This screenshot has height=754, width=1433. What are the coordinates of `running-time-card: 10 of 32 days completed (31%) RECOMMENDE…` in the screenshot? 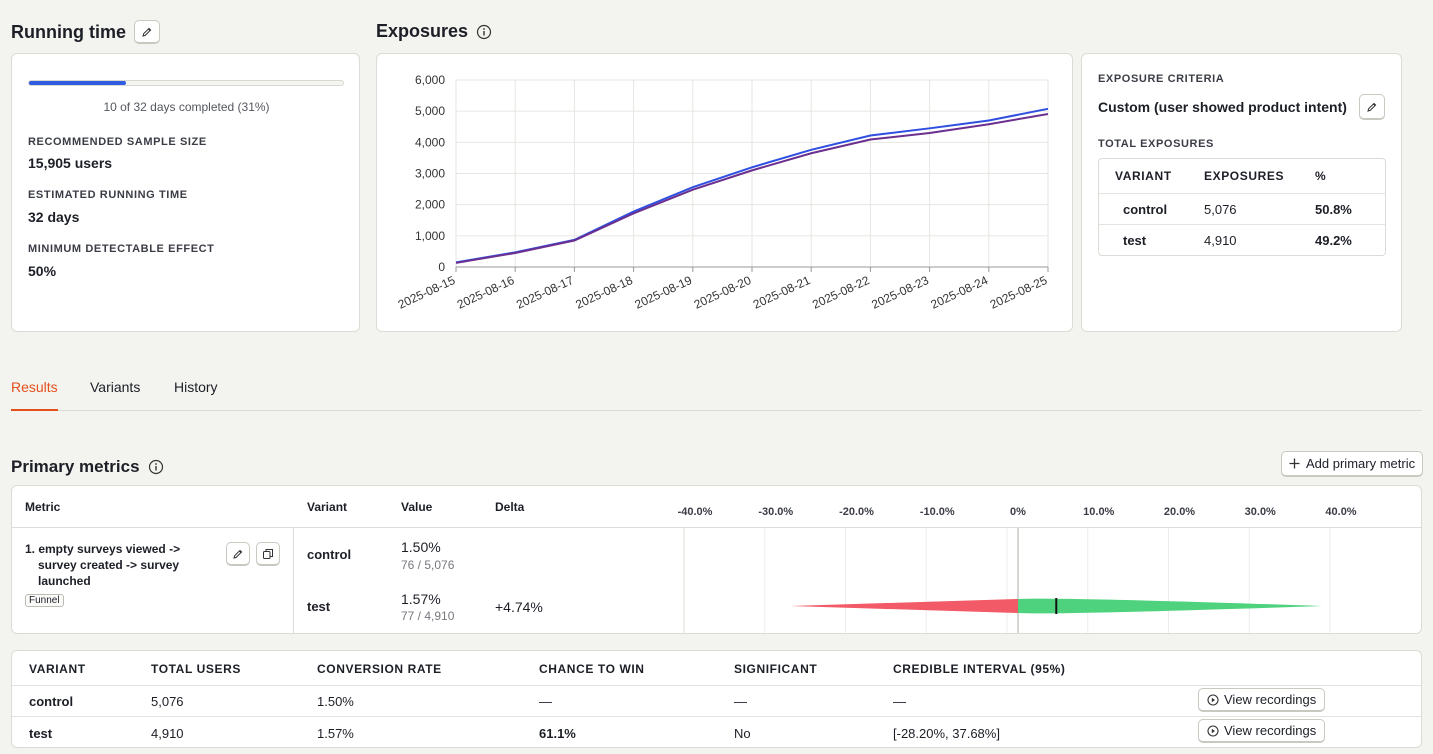 It's located at (185, 192).